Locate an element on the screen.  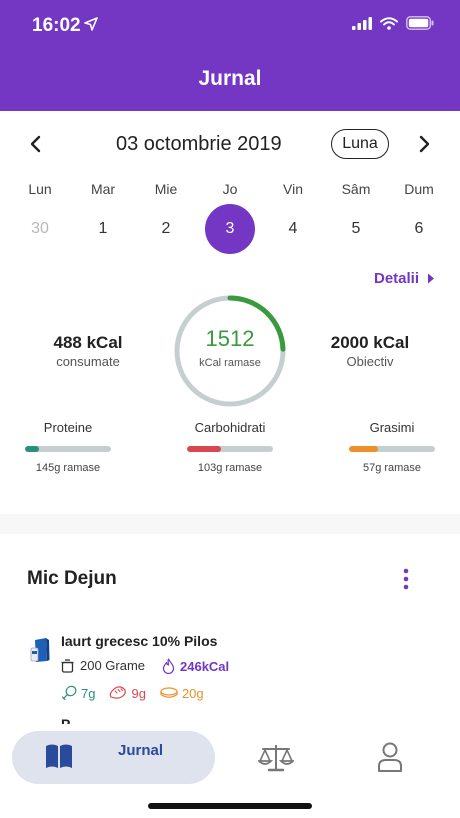
more-vertical-icon is located at coordinates (406, 579).